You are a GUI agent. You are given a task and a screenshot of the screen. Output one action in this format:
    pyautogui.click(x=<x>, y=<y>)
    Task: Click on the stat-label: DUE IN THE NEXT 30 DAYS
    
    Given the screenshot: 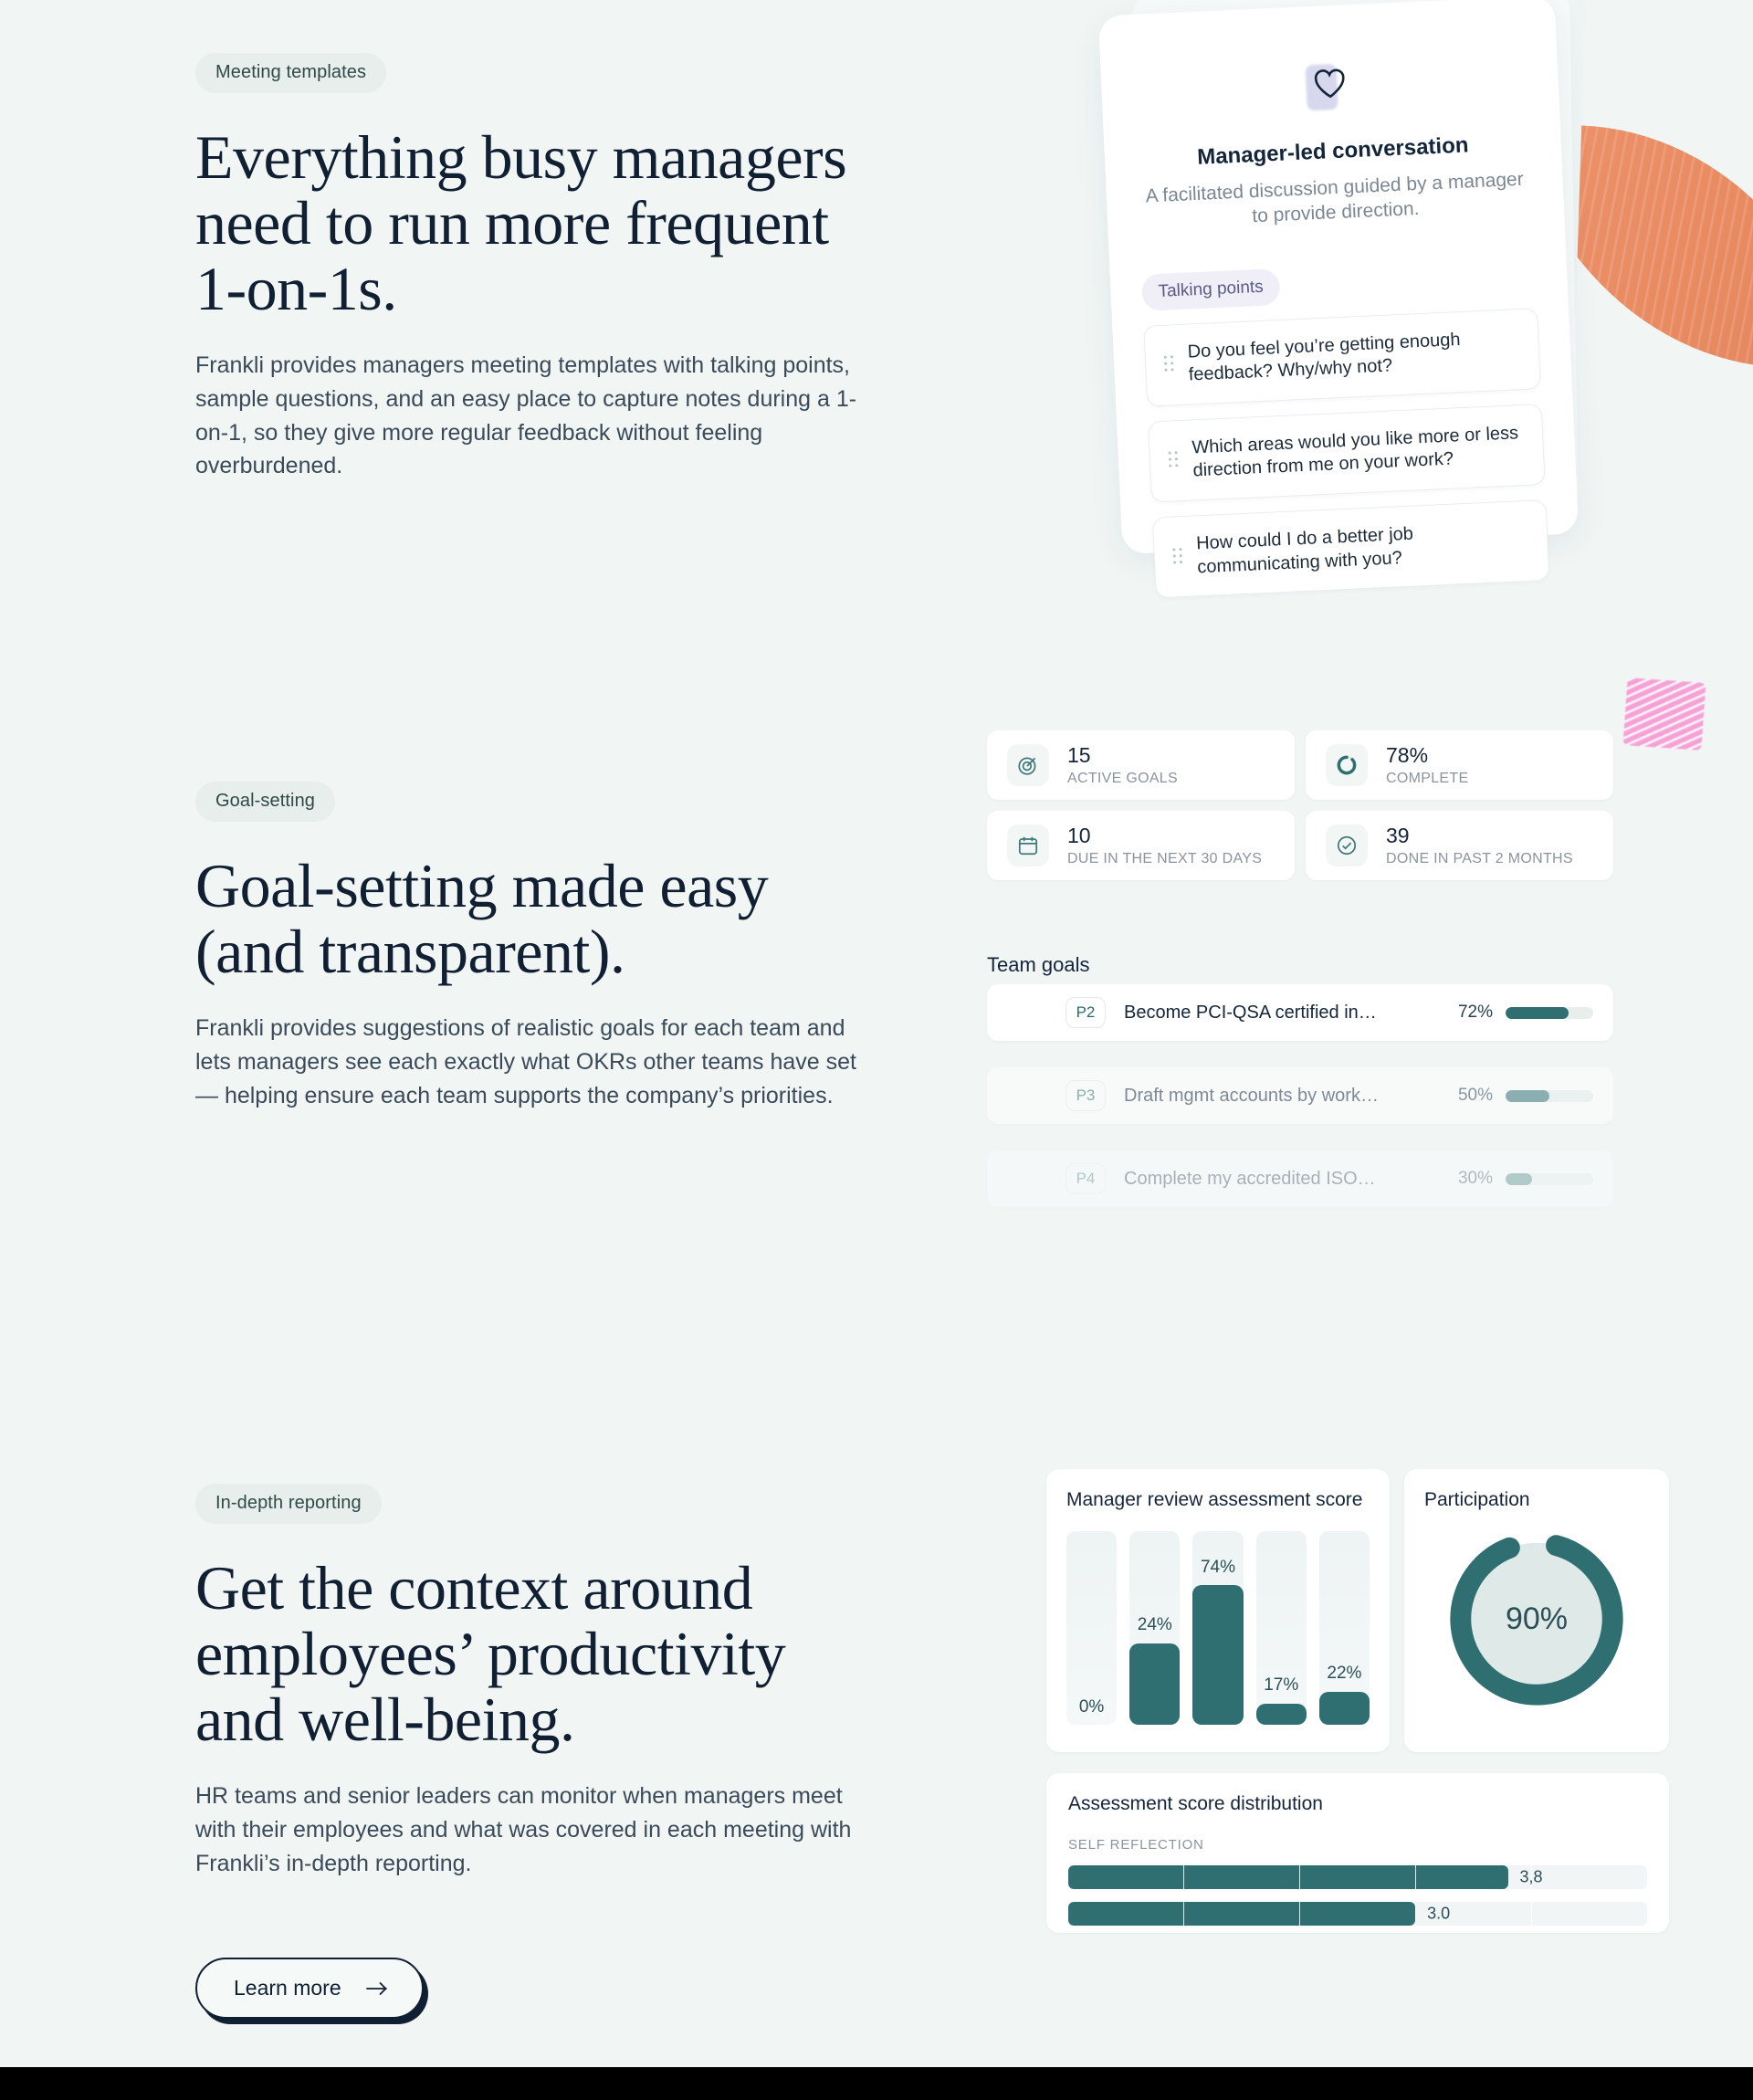 What is the action you would take?
    pyautogui.click(x=1165, y=858)
    